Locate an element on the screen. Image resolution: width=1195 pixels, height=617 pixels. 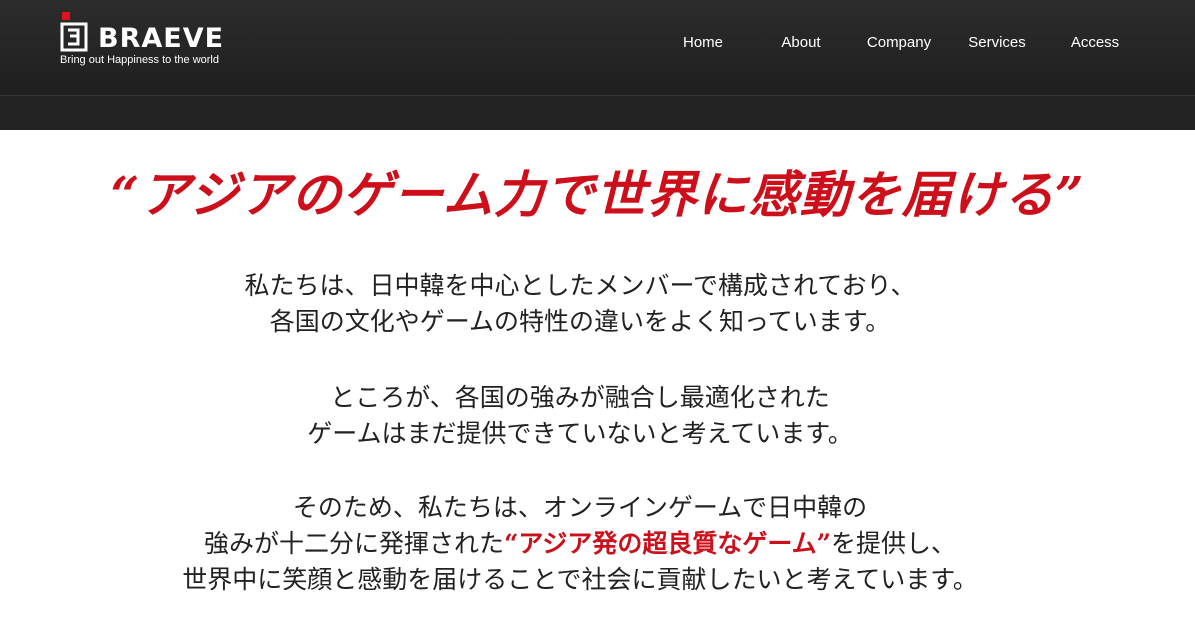
paragraph-line: 私たちは、日中韓を中心としたメンバーで構成されており、 is located at coordinates (580, 285).